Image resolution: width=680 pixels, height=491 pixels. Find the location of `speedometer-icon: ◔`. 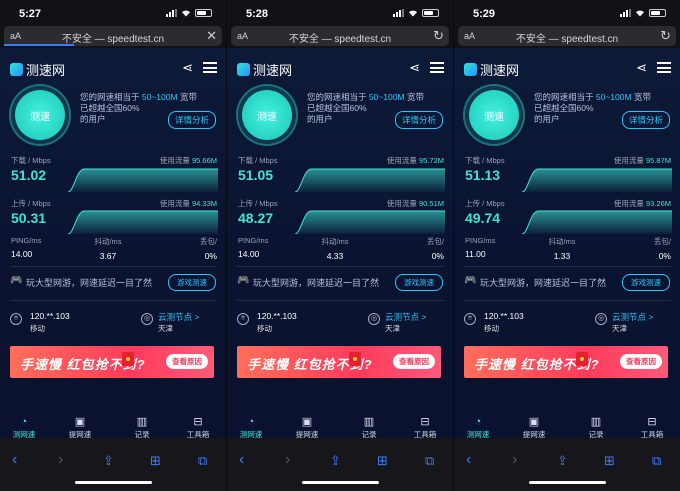

speedometer-icon: ◔ is located at coordinates (251, 422).